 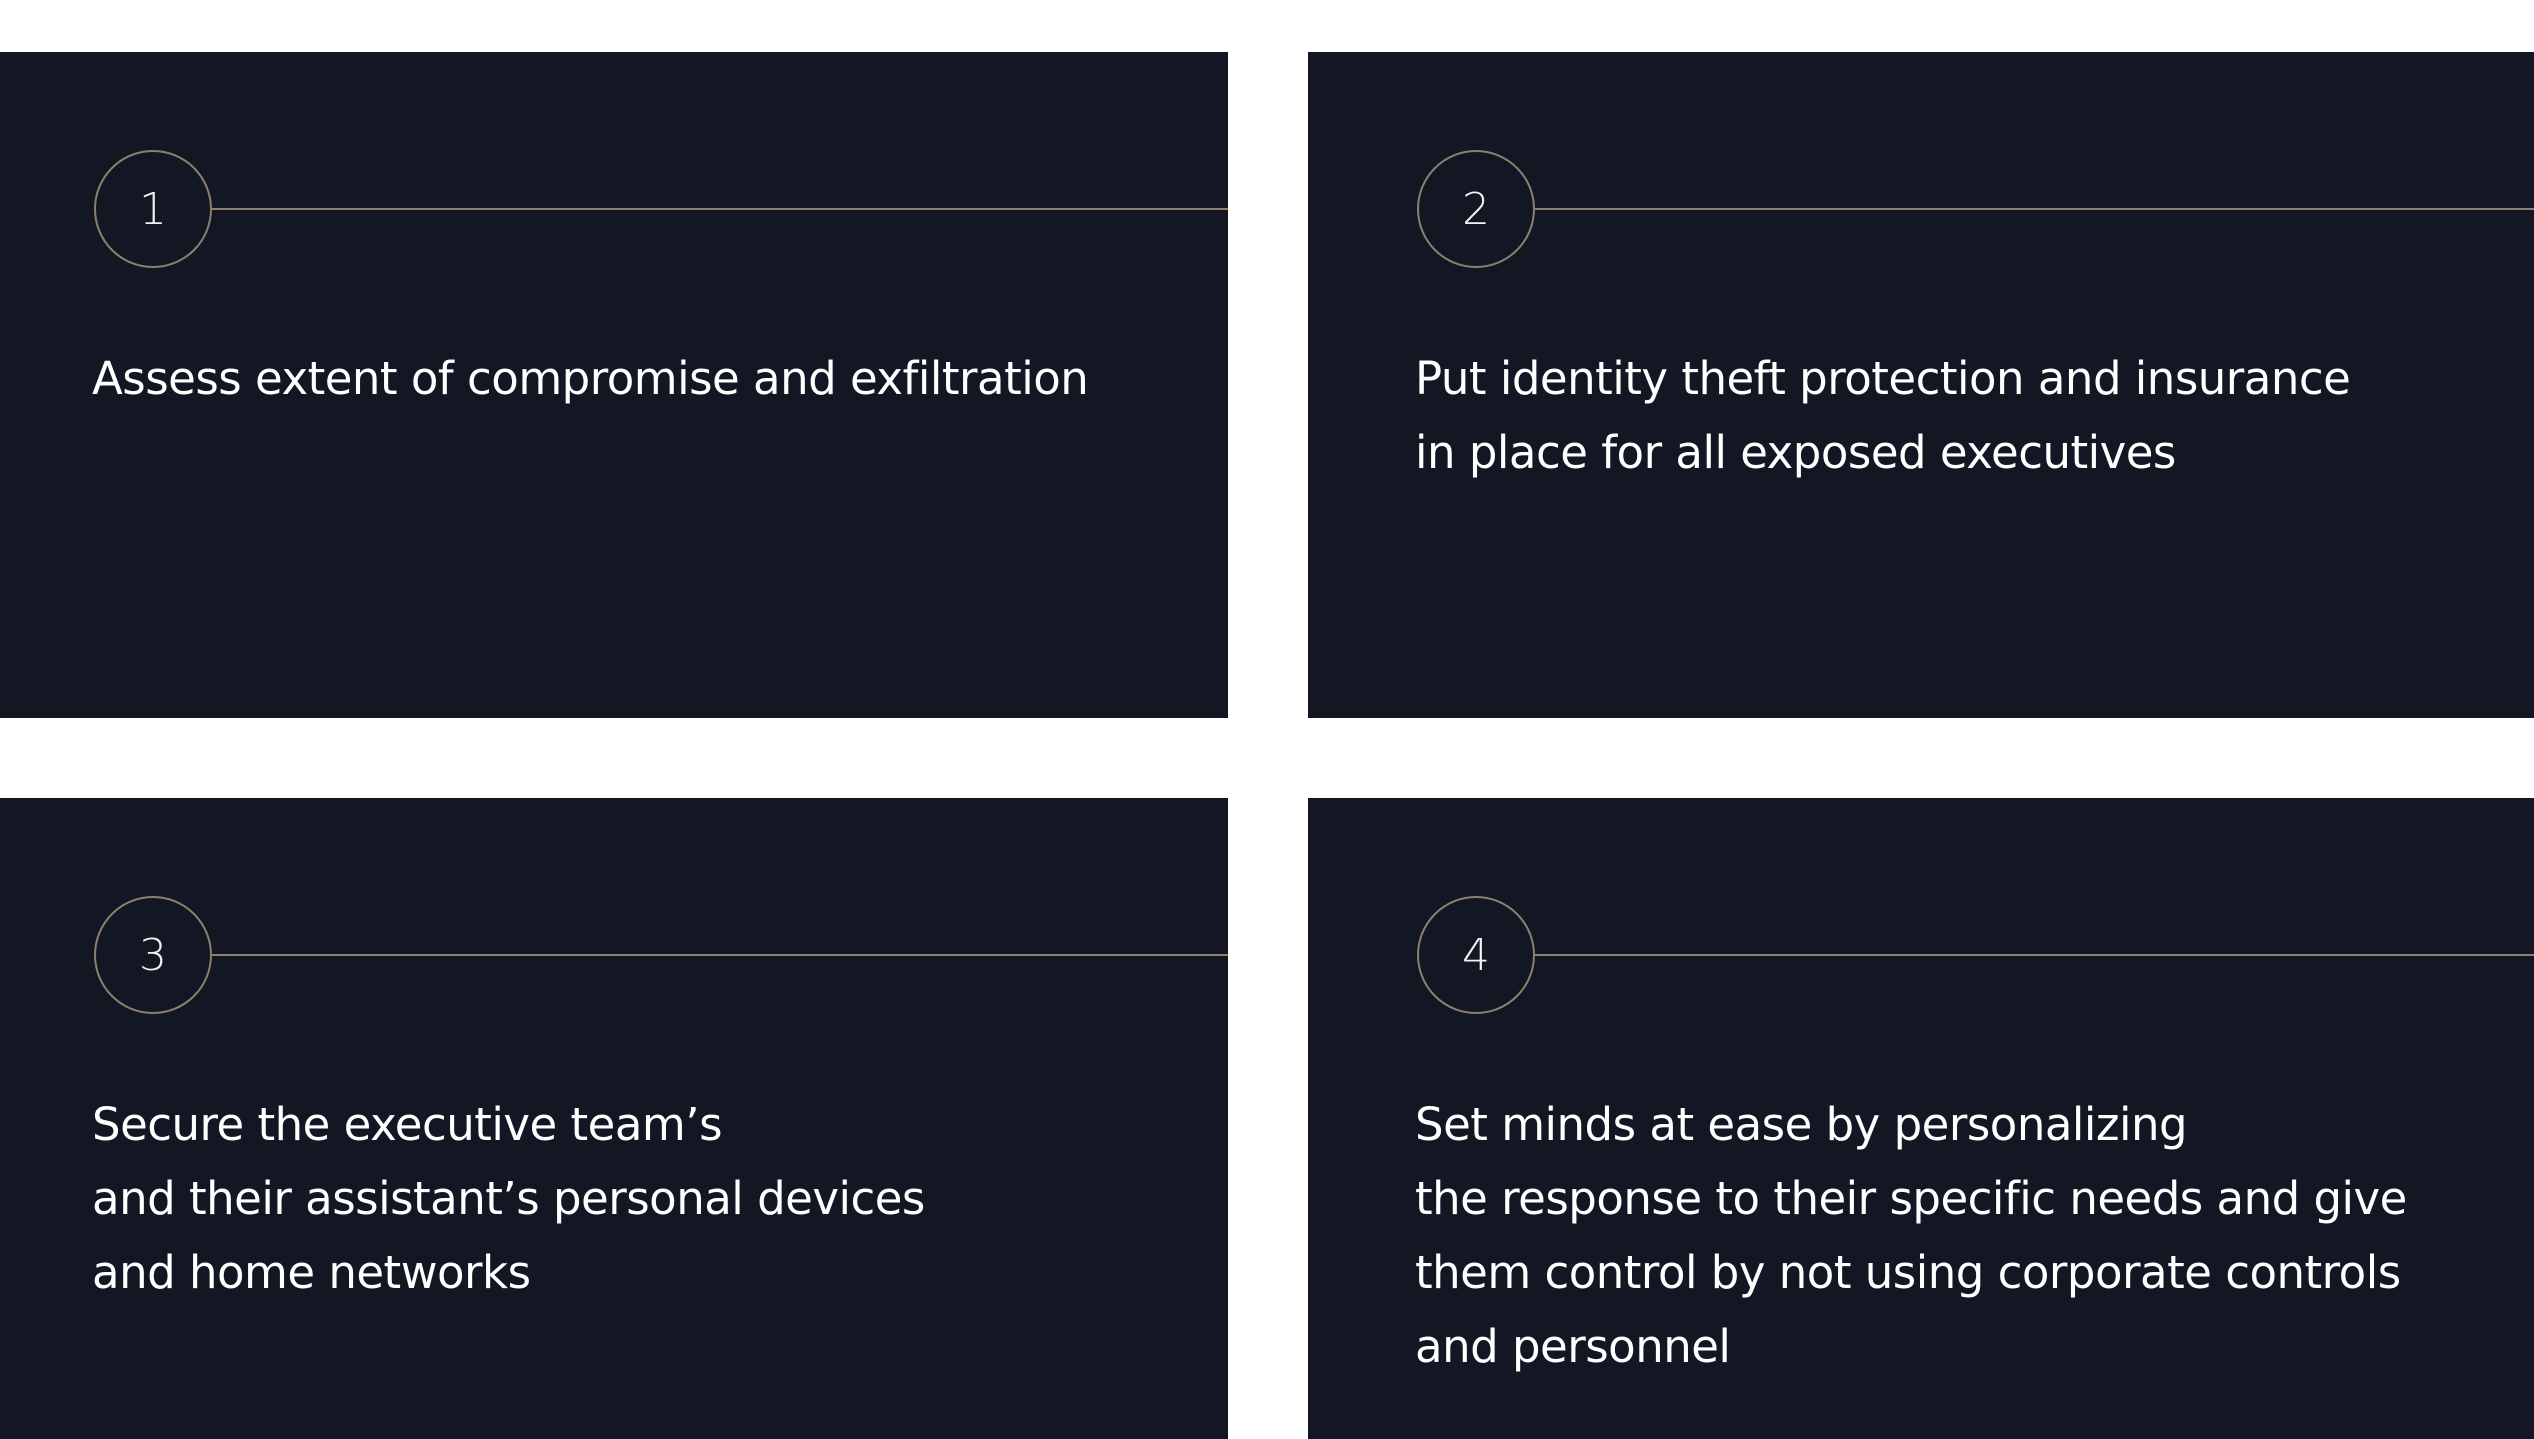 What do you see at coordinates (153, 209) in the screenshot?
I see `step-number-badge: 1` at bounding box center [153, 209].